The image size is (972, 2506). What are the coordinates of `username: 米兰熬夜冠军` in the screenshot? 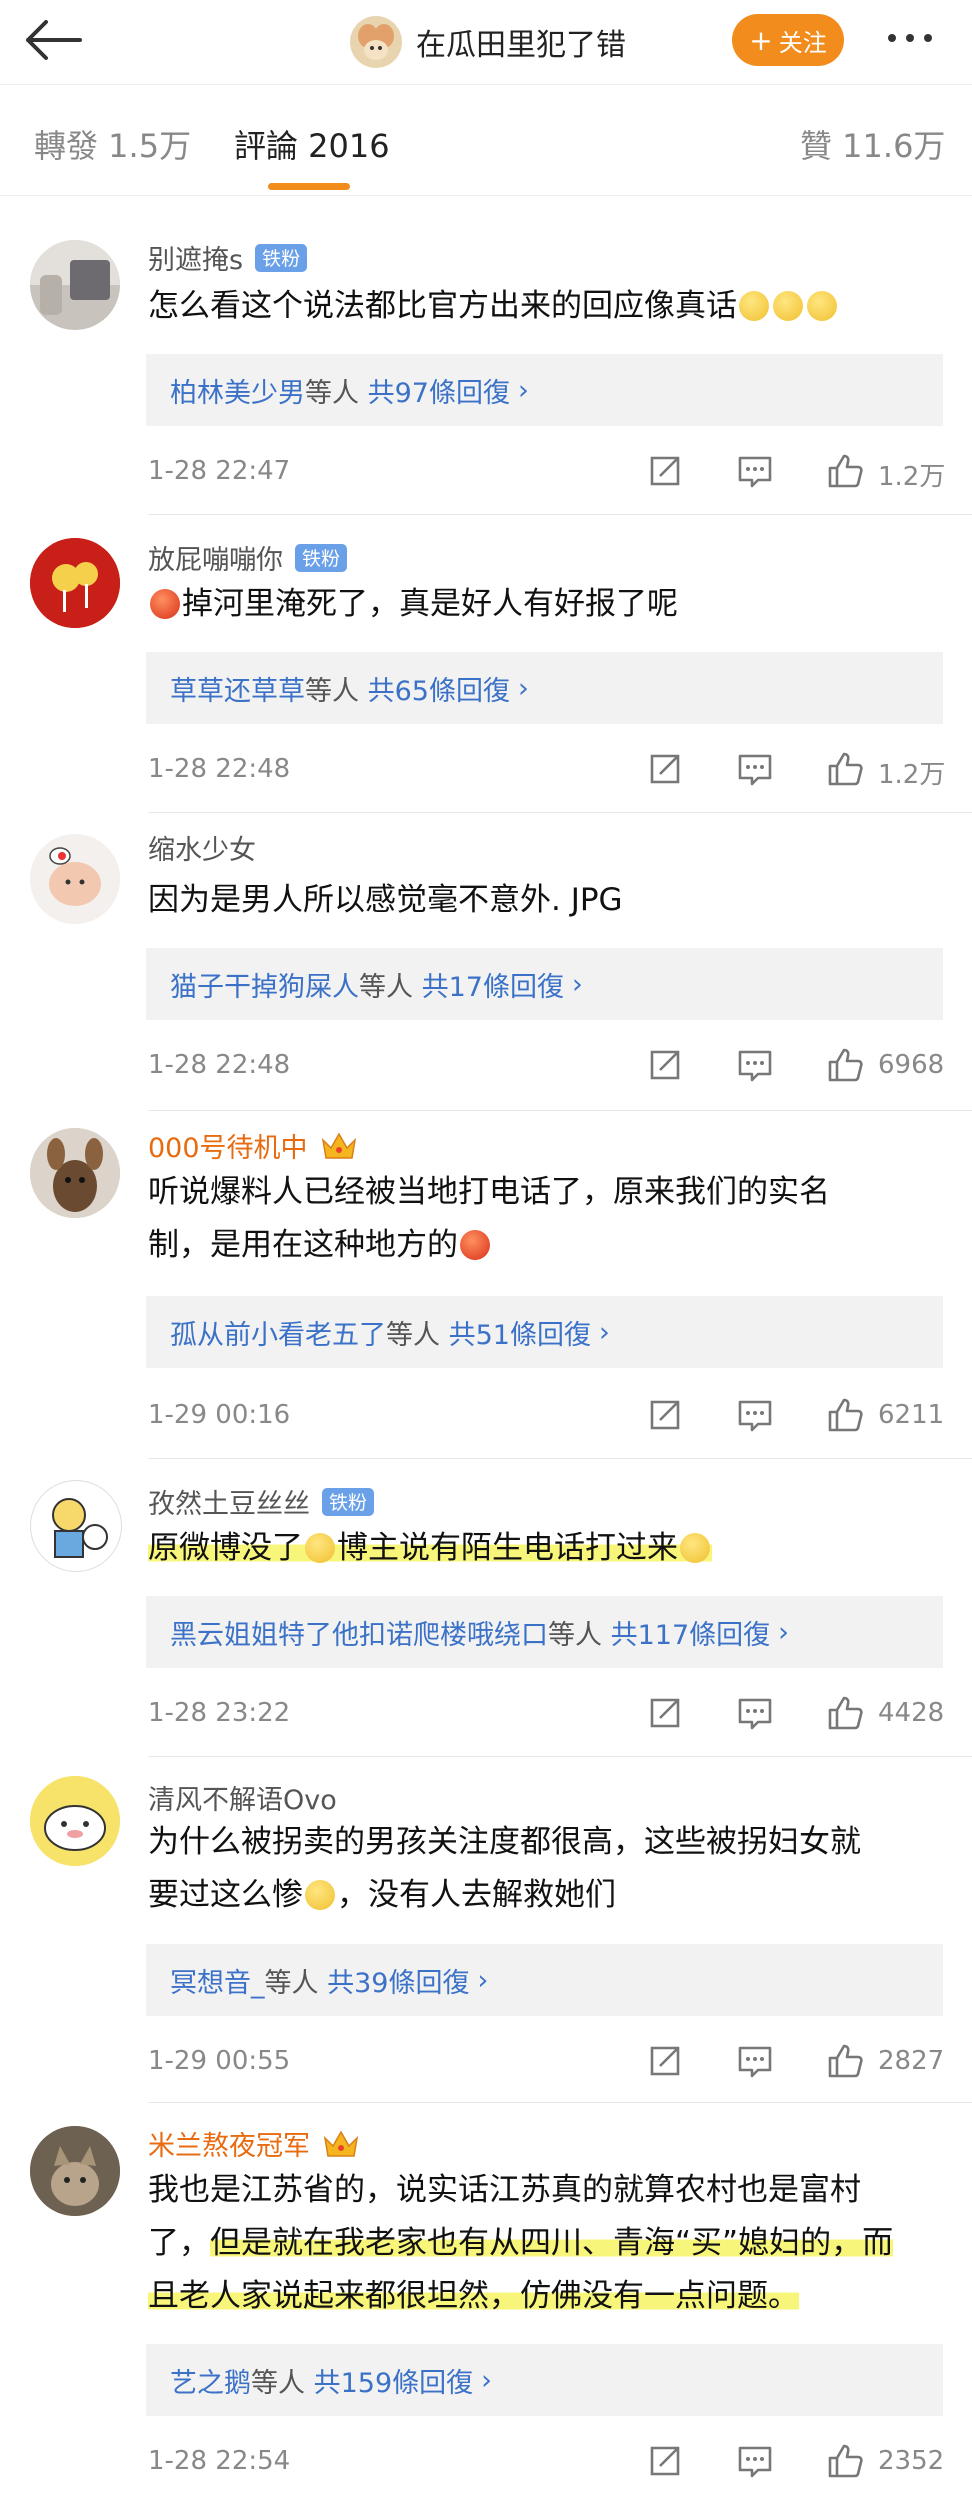 It's located at (229, 2143).